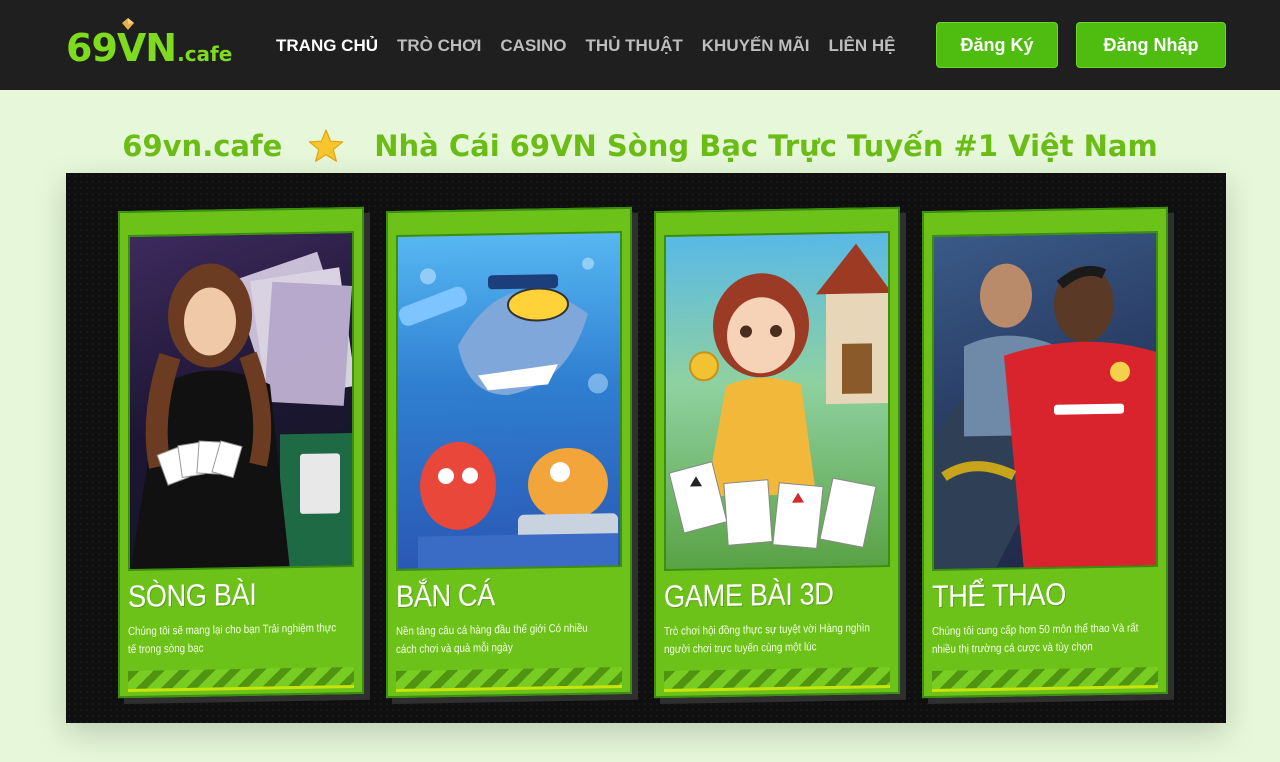 This screenshot has width=1280, height=762. I want to click on fish-shooting-image, so click(509, 401).